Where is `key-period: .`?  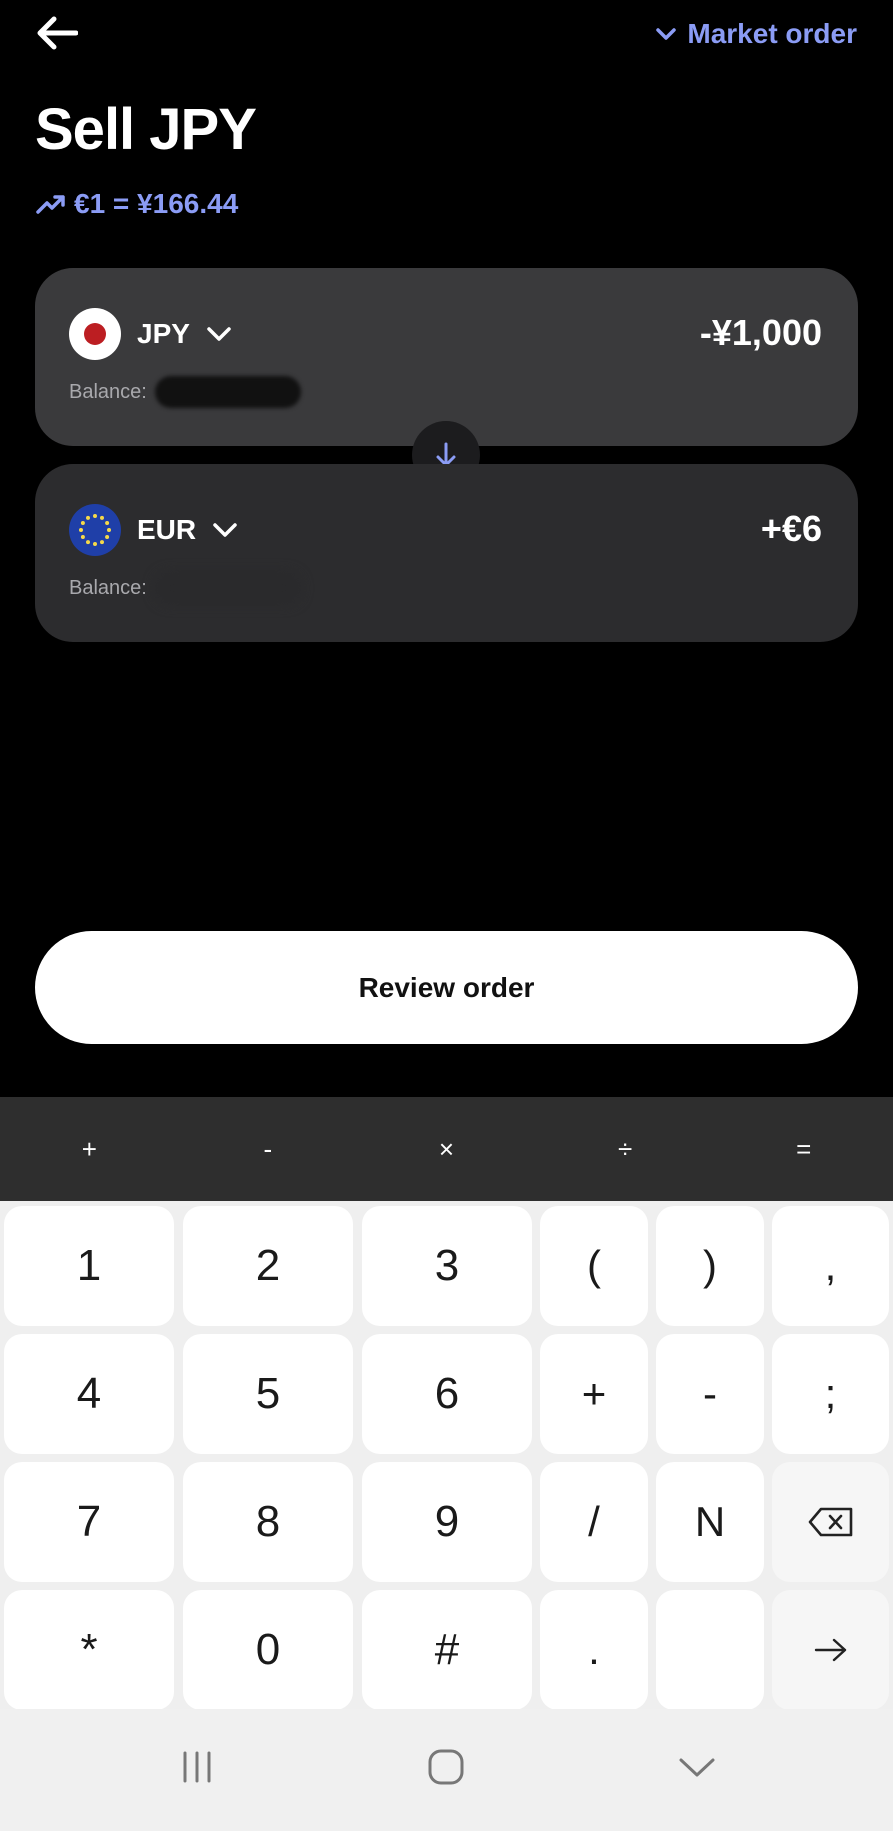 key-period: . is located at coordinates (594, 1650).